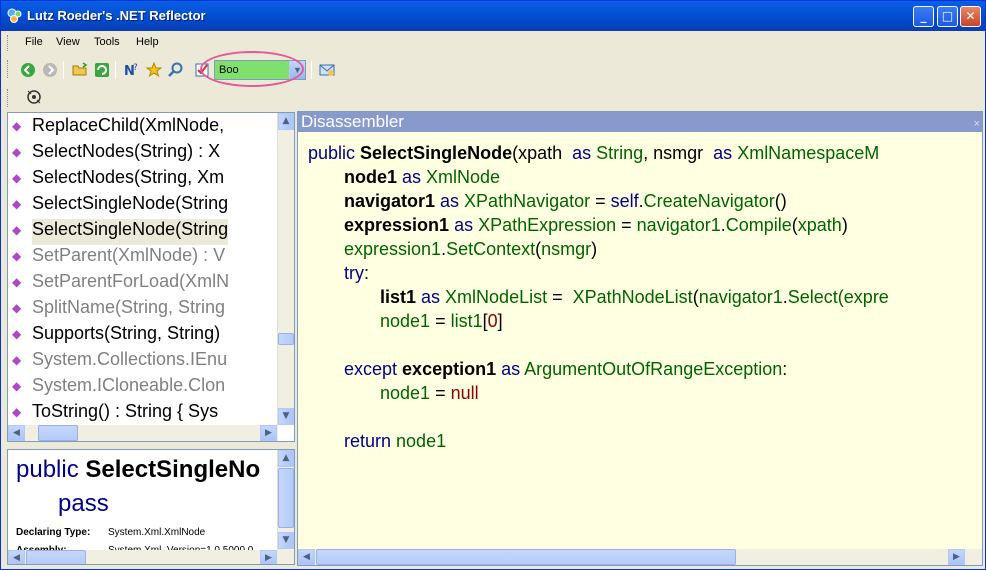  I want to click on options-checkbox-icon, so click(202, 70).